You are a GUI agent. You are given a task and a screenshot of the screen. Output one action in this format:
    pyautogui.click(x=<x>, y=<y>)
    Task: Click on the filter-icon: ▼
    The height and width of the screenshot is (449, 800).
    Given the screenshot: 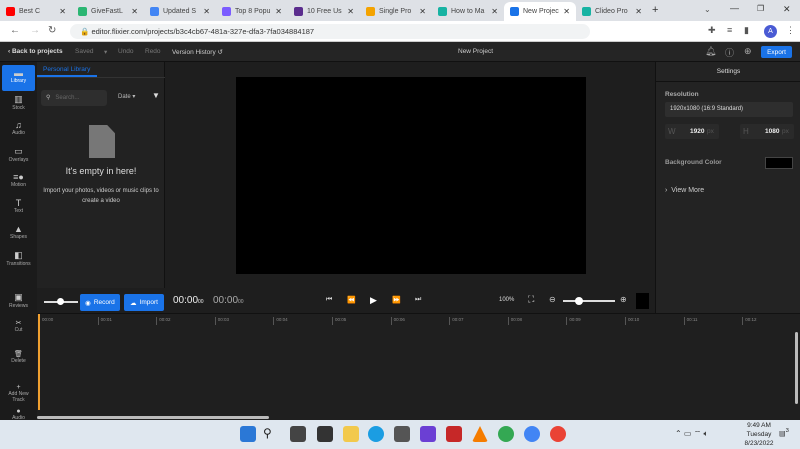 What is the action you would take?
    pyautogui.click(x=156, y=95)
    